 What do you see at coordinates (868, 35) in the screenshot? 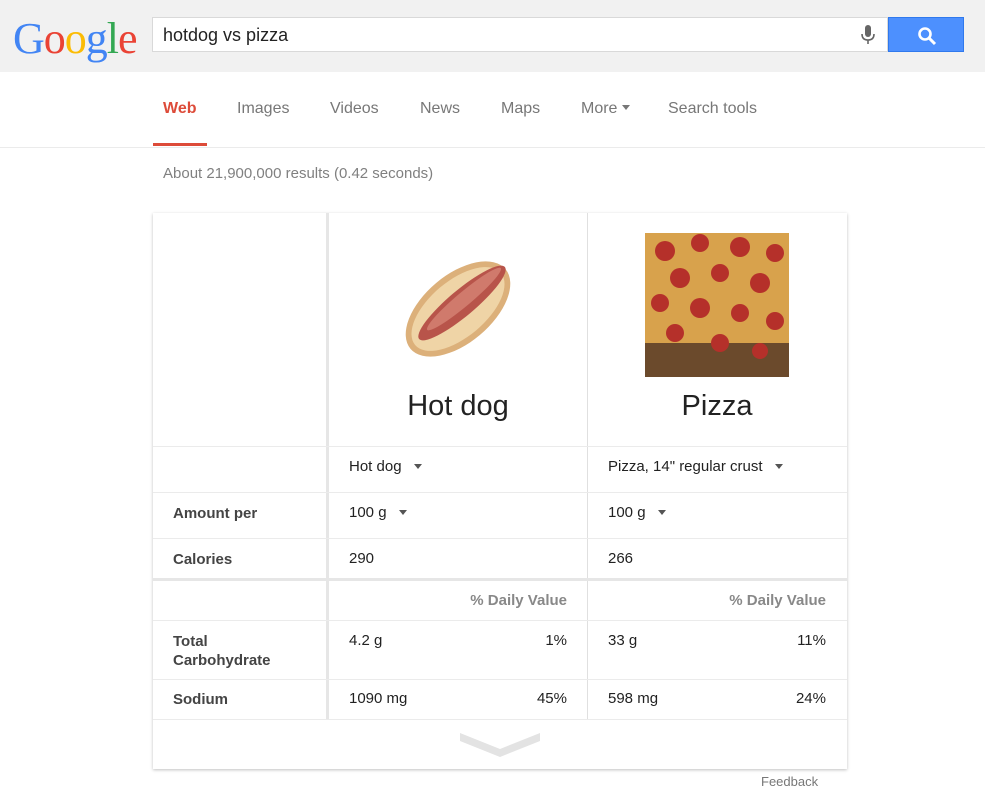
I see `microphone-icon` at bounding box center [868, 35].